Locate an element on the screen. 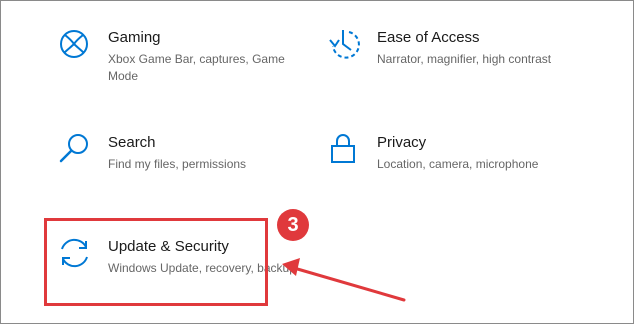 This screenshot has height=324, width=634. settings-tile-search: Search Find my files, permissions is located at coordinates (178, 158).